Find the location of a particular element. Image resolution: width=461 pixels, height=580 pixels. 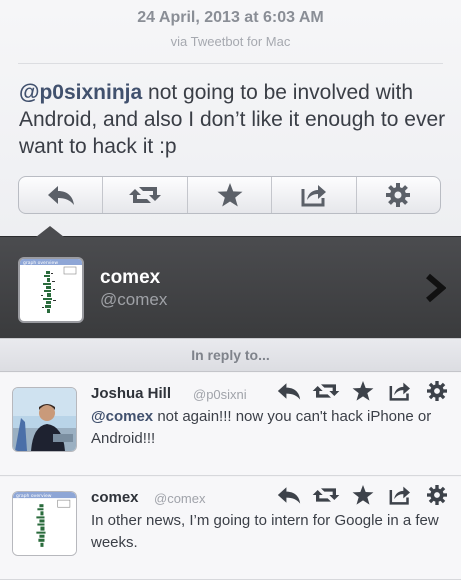

divider is located at coordinates (230, 63).